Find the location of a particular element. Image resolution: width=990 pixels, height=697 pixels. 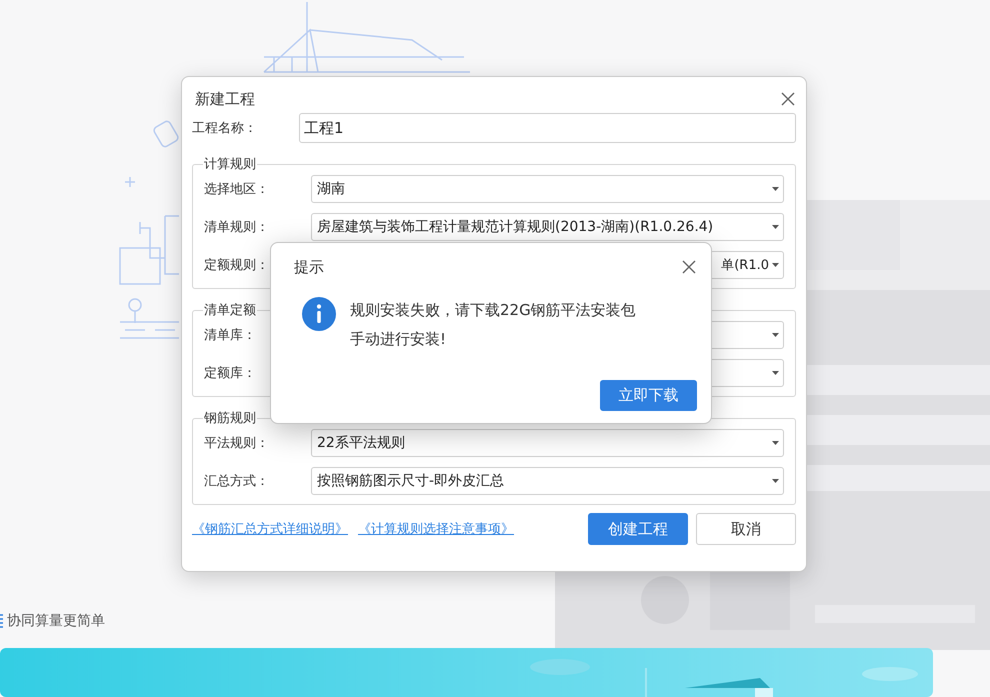

group-title: 钢筋规则 is located at coordinates (230, 418).